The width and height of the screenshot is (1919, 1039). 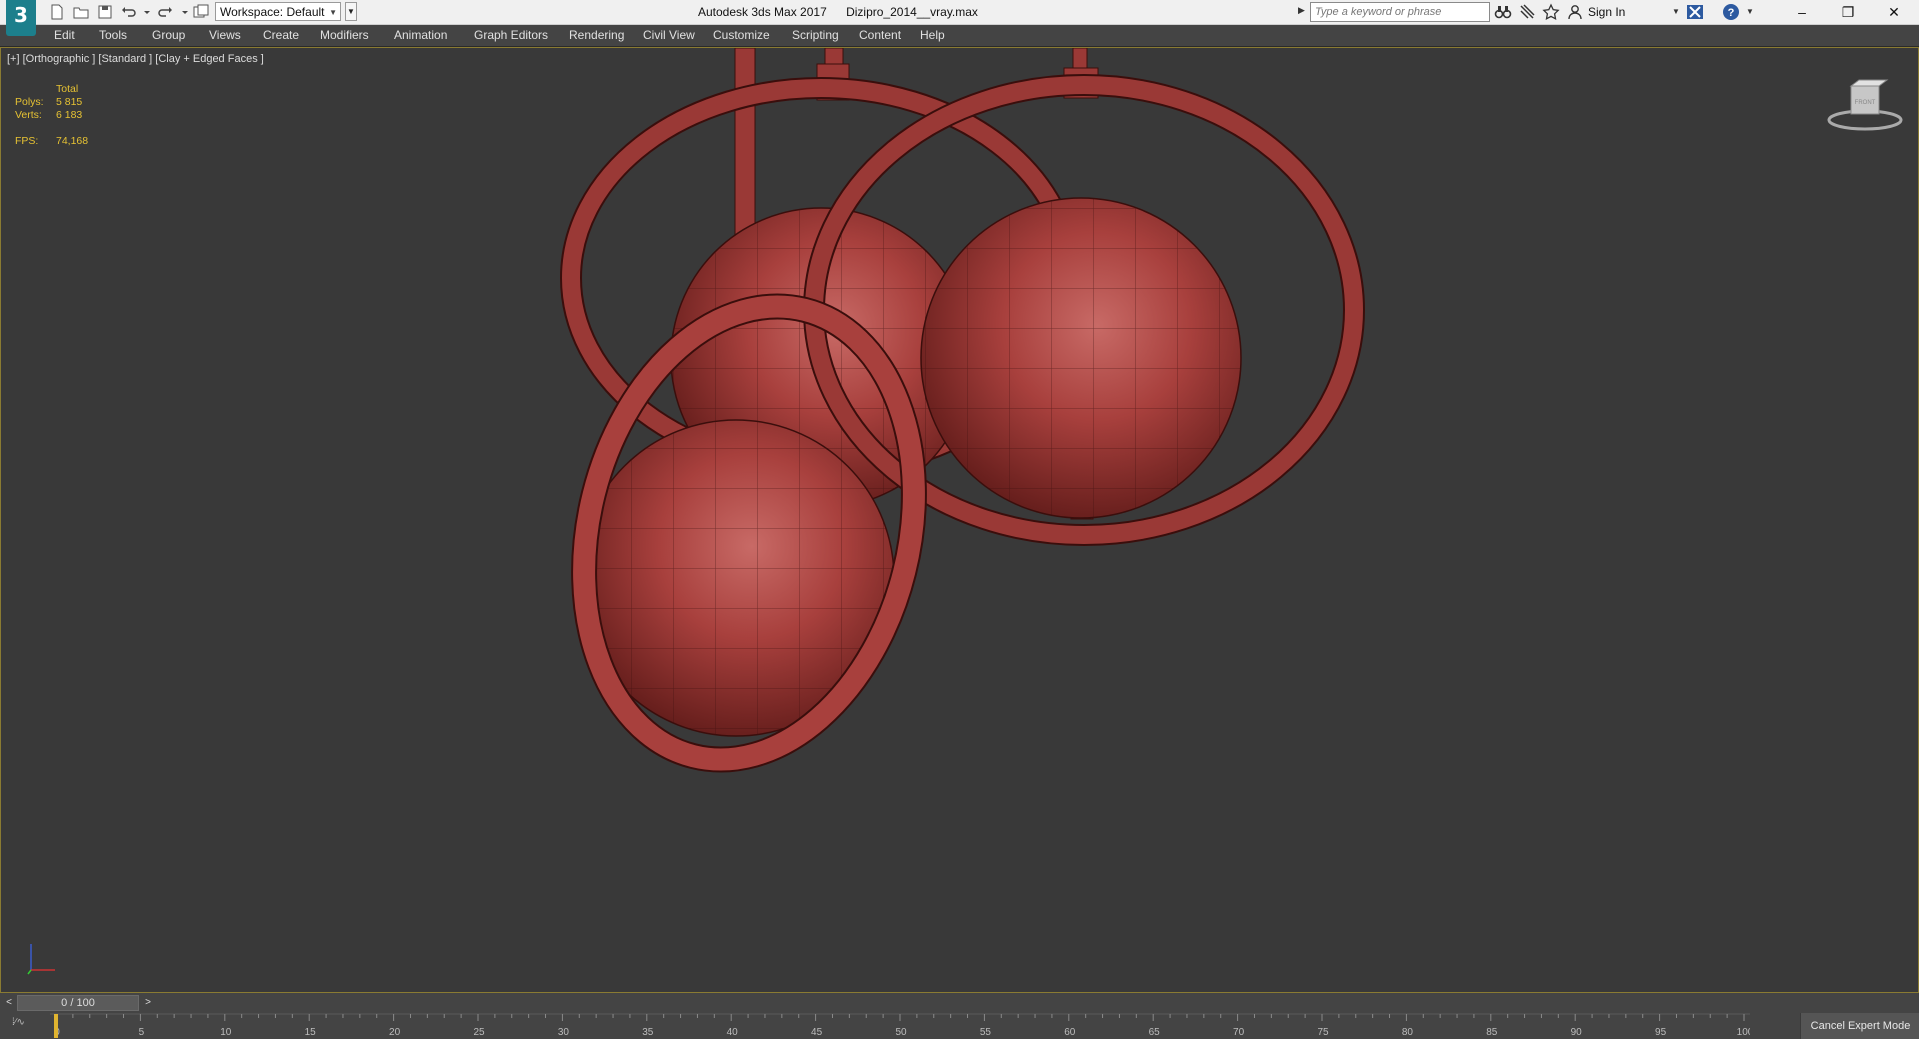 I want to click on binoculars-icon, so click(x=1503, y=12).